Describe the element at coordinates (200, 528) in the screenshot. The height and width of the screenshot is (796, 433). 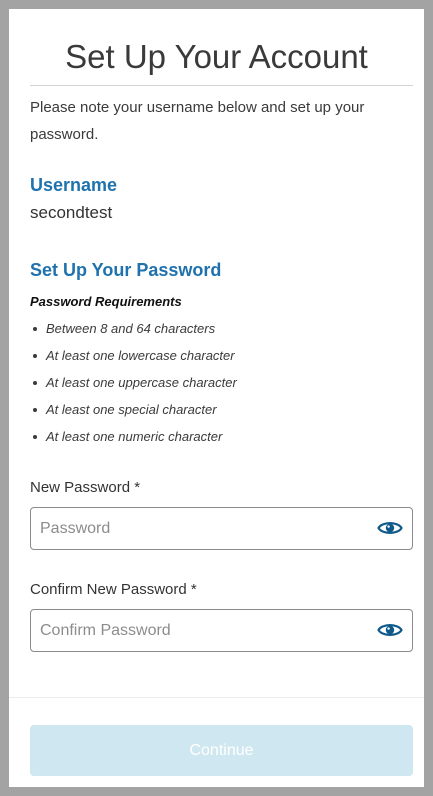
I see `new-password-input` at that location.